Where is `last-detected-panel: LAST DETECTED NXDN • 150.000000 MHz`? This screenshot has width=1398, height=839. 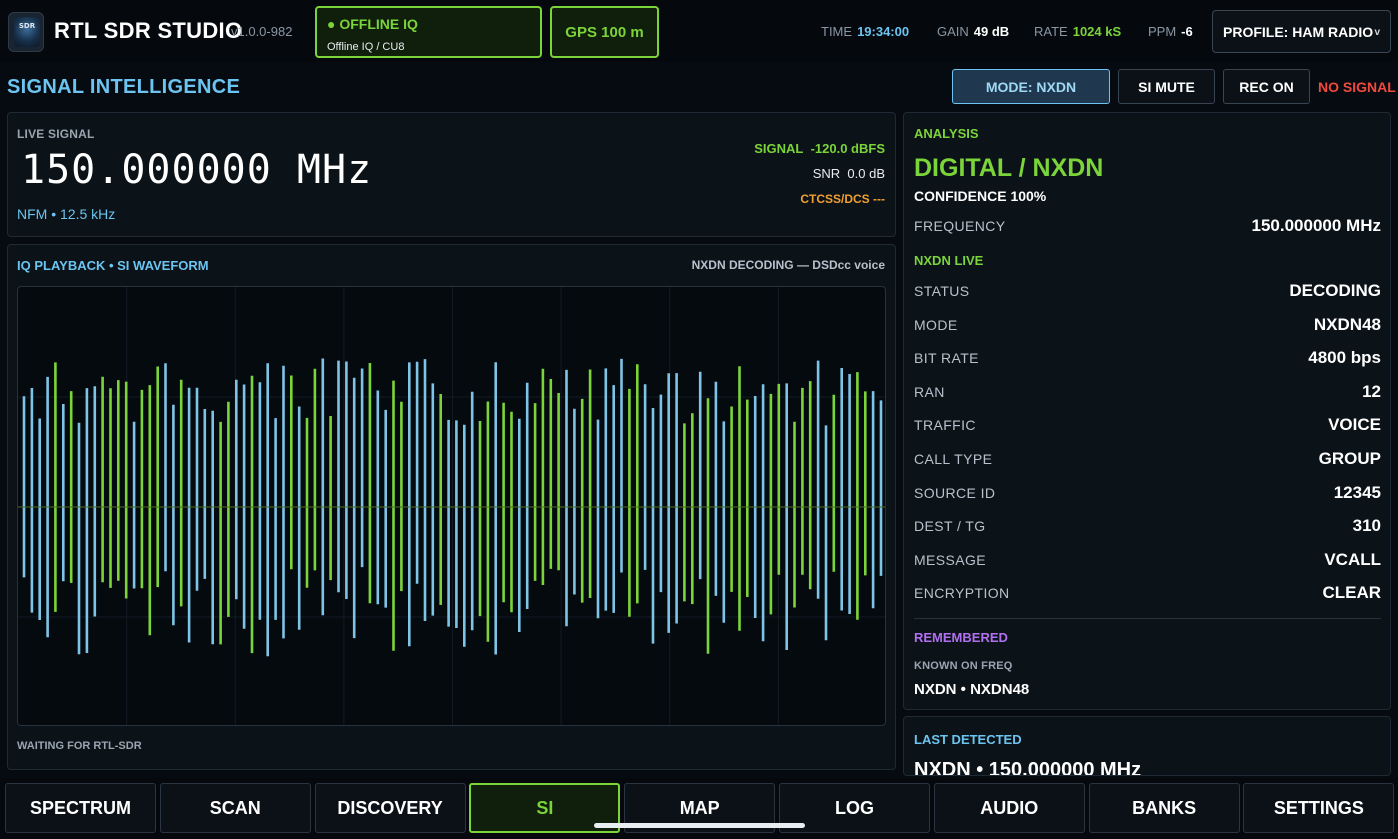
last-detected-panel: LAST DETECTED NXDN • 150.000000 MHz is located at coordinates (1147, 746).